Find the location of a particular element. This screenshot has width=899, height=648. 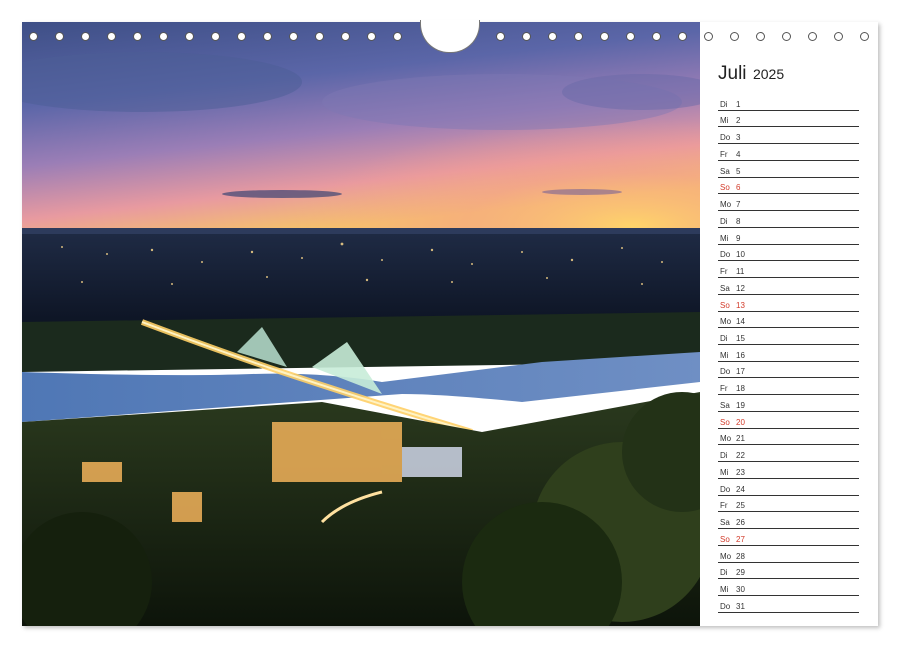

day-row: Mo 28 is located at coordinates (788, 554).